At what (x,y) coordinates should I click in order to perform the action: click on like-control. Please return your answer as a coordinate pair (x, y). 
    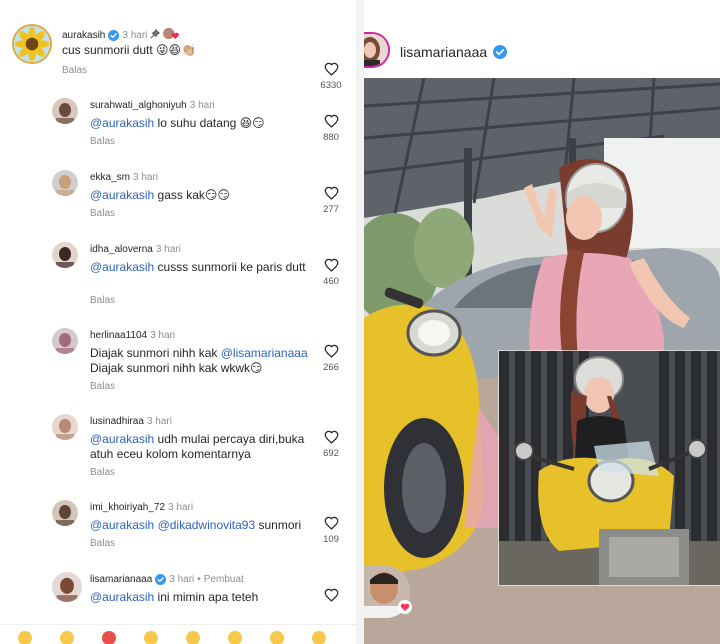
    Looking at the image, I should click on (331, 595).